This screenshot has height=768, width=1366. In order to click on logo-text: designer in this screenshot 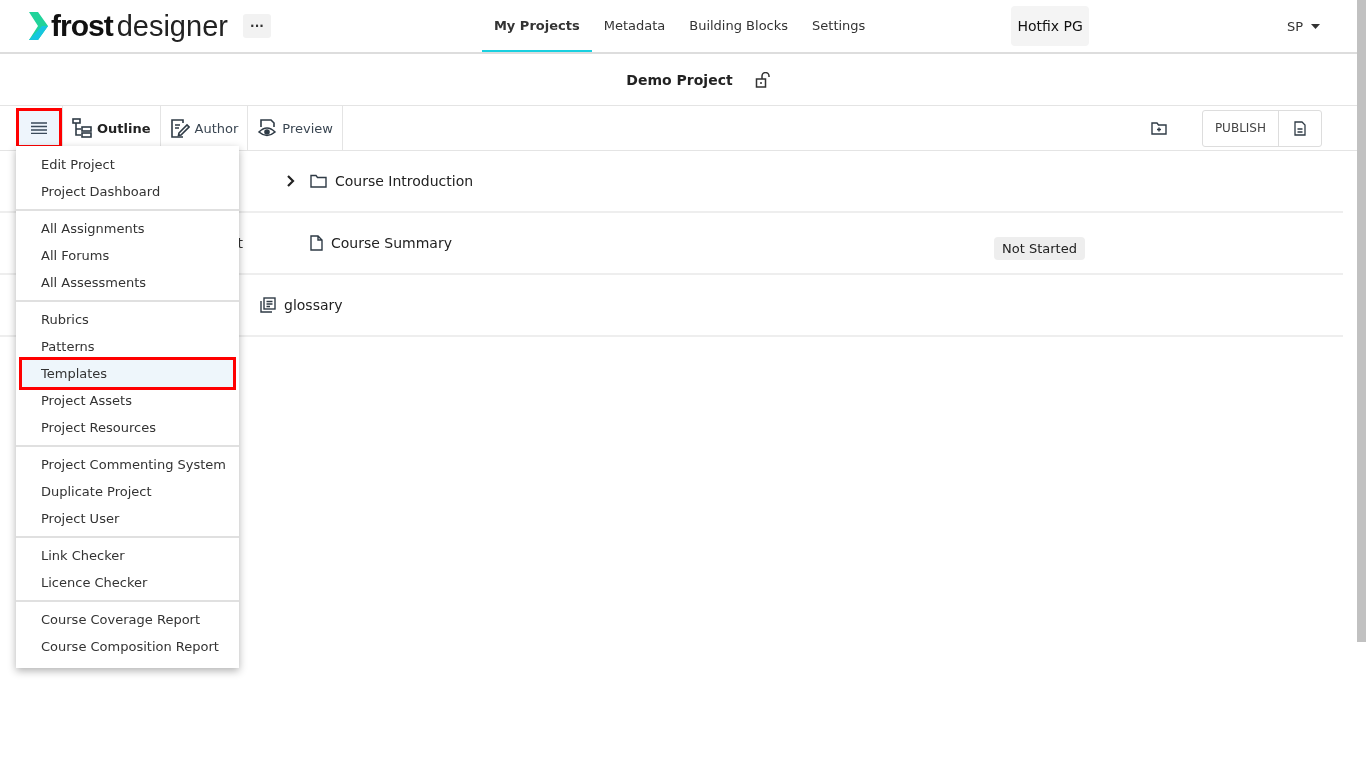, I will do `click(172, 26)`.